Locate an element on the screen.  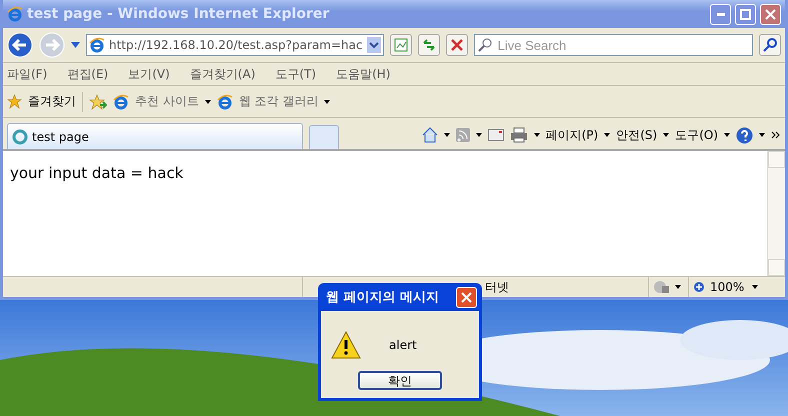
minimize-button is located at coordinates (720, 14).